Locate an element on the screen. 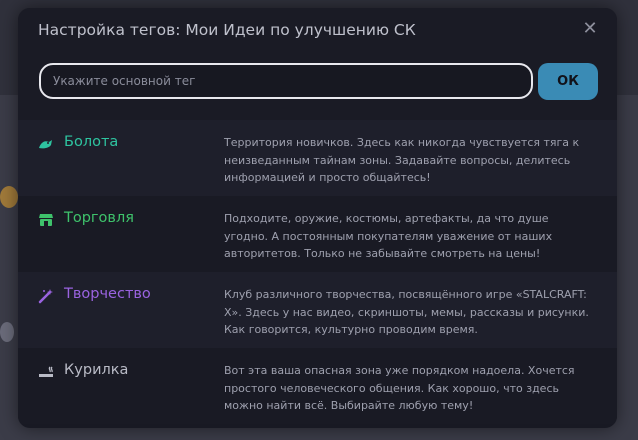 This screenshot has width=638, height=440. tag-name: Творчество is located at coordinates (107, 294).